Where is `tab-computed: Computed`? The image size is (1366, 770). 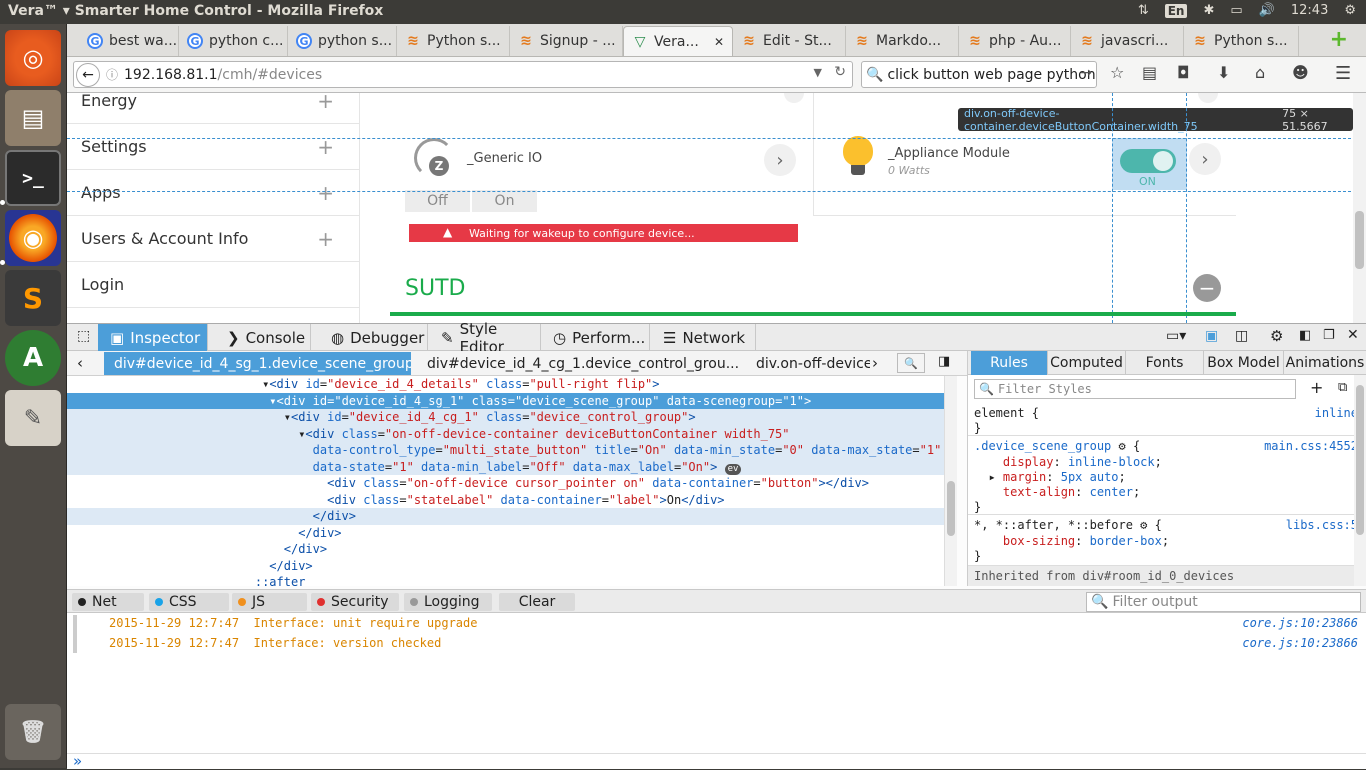 tab-computed: Computed is located at coordinates (1087, 363).